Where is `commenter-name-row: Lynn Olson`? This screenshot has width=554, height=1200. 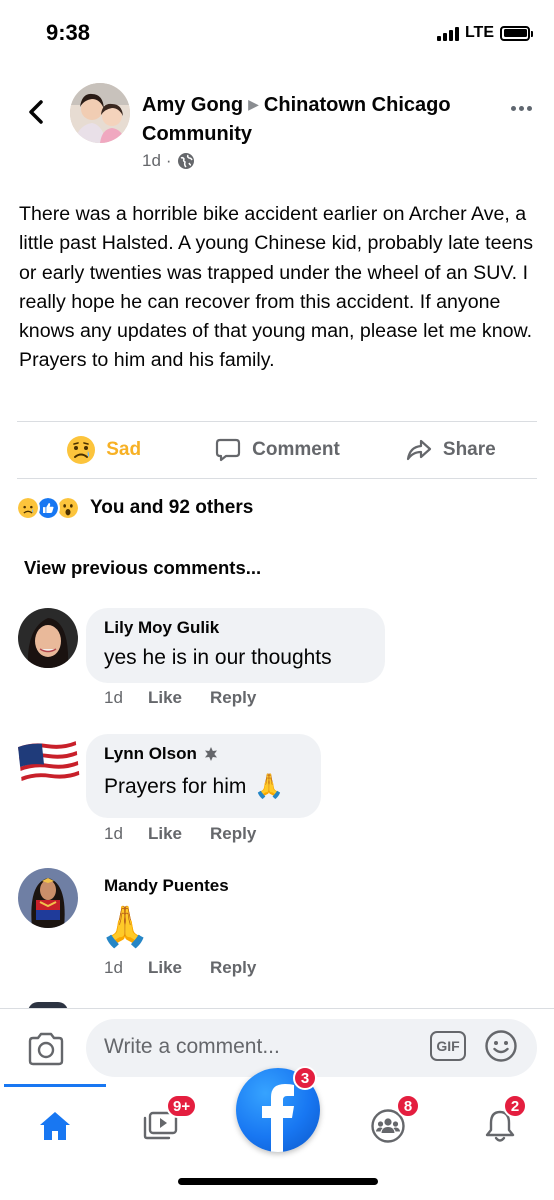
commenter-name-row: Lynn Olson is located at coordinates (203, 754).